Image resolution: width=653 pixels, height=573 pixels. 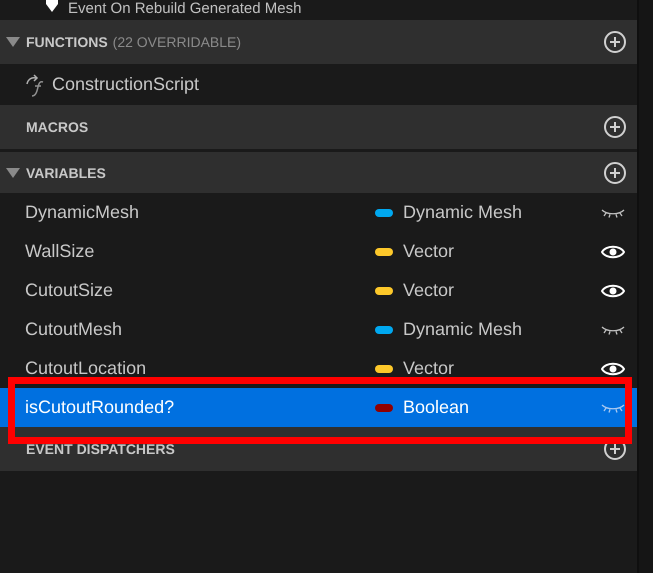 What do you see at coordinates (69, 290) in the screenshot?
I see `variable-name: CutoutSize` at bounding box center [69, 290].